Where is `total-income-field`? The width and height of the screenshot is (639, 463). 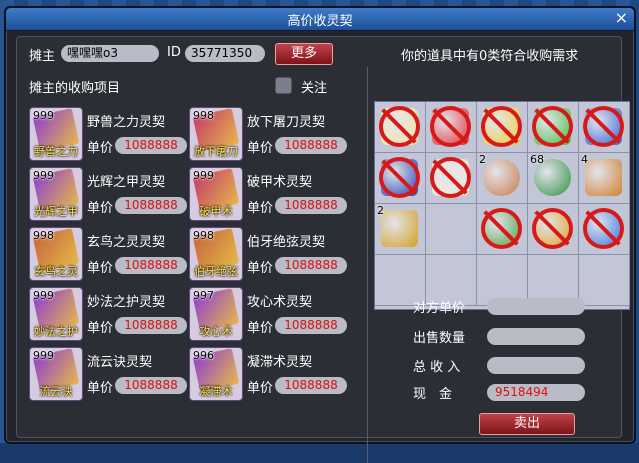
total-income-field is located at coordinates (536, 365).